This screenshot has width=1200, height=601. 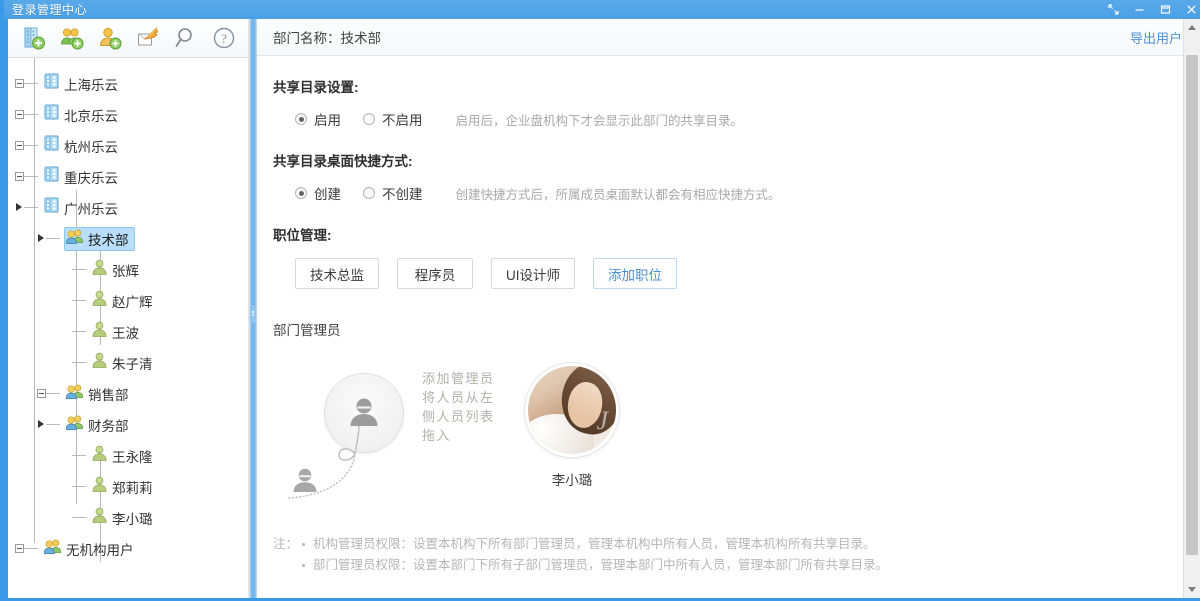 What do you see at coordinates (128, 83) in the screenshot?
I see `tree-node-上海乐云: 上海乐云` at bounding box center [128, 83].